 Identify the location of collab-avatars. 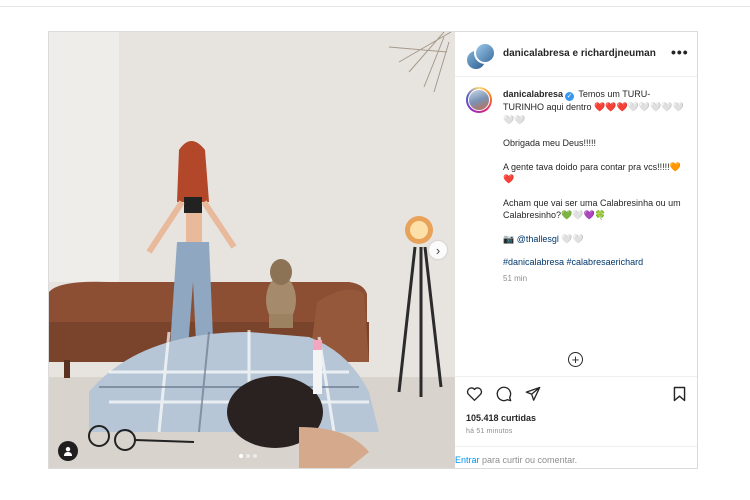
(480, 56).